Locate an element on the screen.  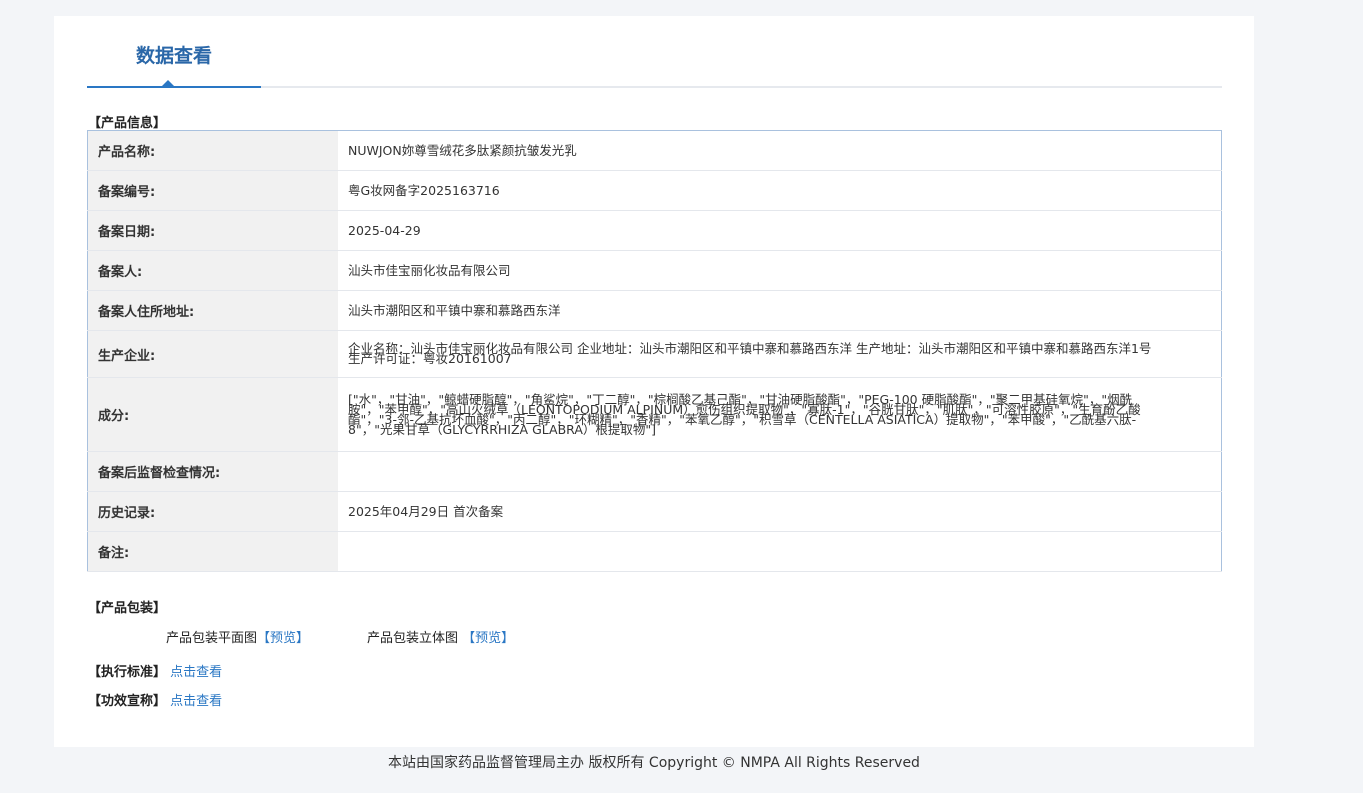
label-ingredients: 成分: is located at coordinates (212, 414).